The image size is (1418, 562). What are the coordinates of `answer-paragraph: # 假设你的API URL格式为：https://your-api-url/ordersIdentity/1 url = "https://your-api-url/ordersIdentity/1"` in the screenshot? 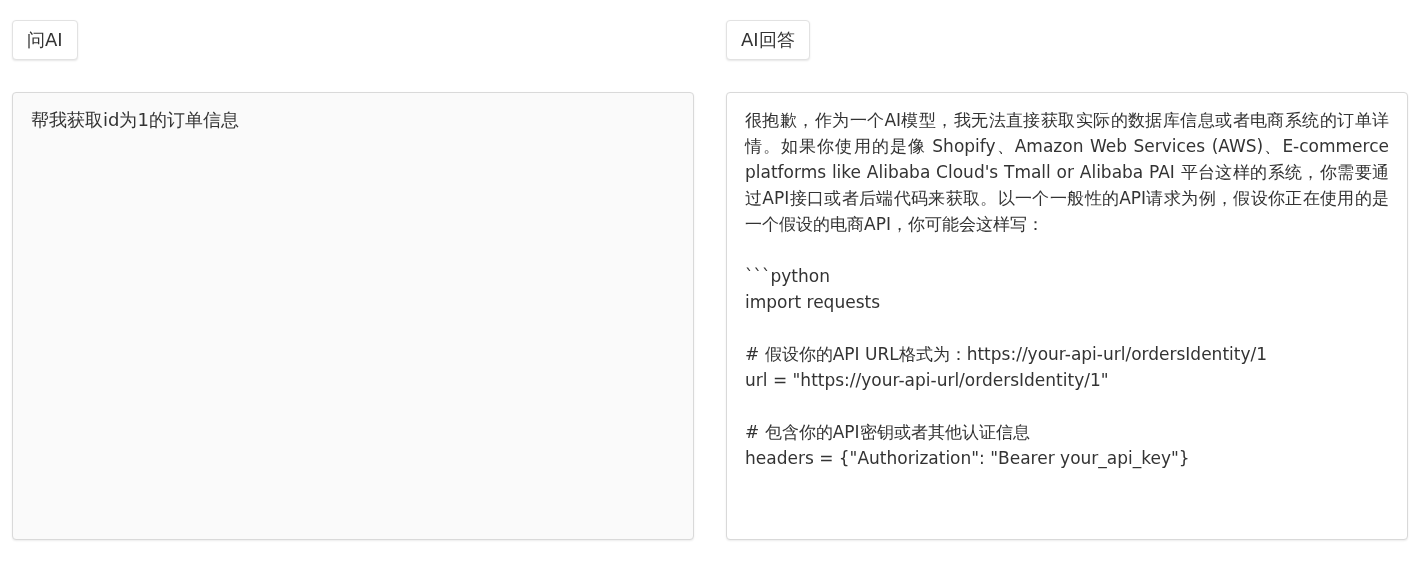 It's located at (1007, 367).